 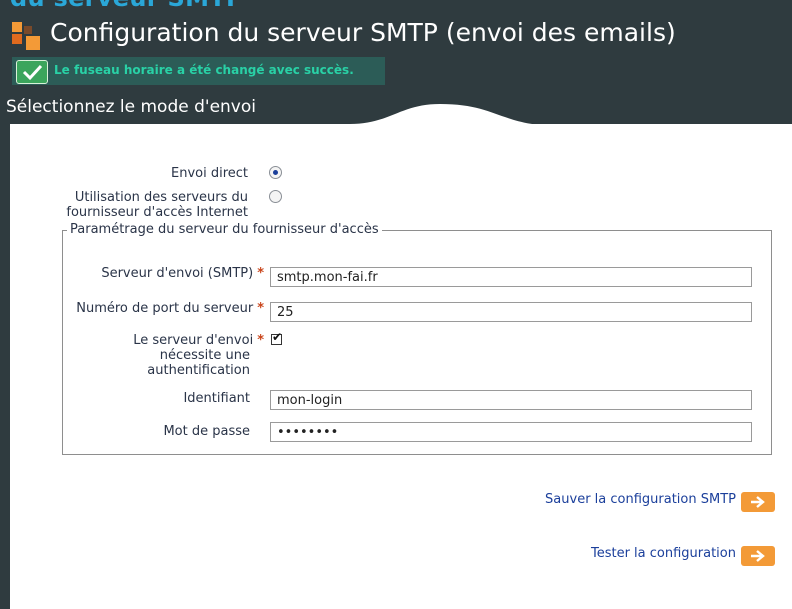 What do you see at coordinates (593, 553) in the screenshot?
I see `test-config-link: Tester la configuration` at bounding box center [593, 553].